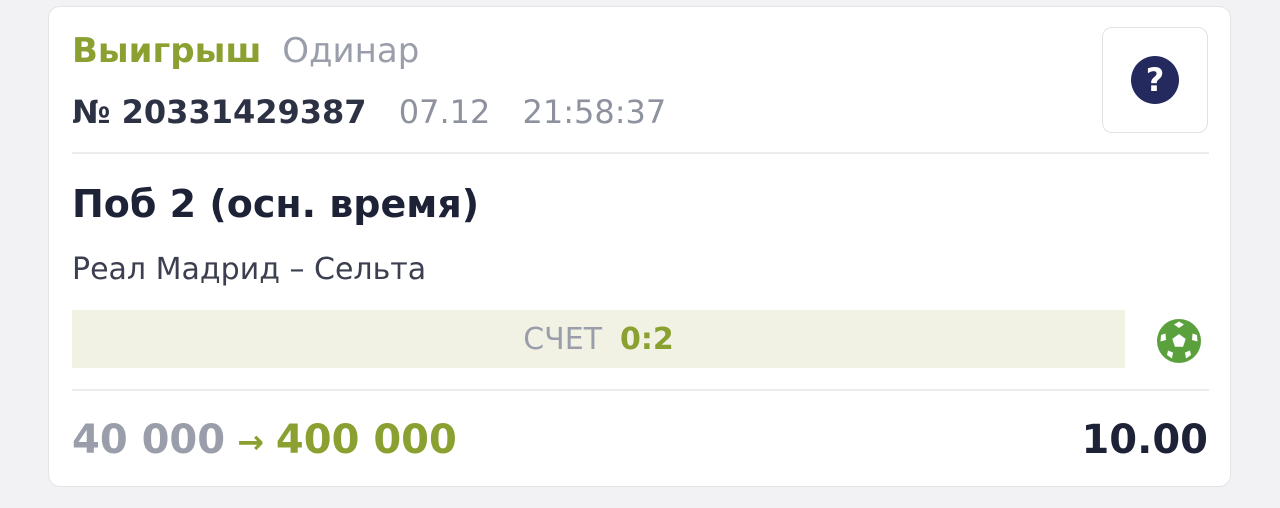 The height and width of the screenshot is (508, 1280). I want to click on odds-value: 10.00, so click(1144, 440).